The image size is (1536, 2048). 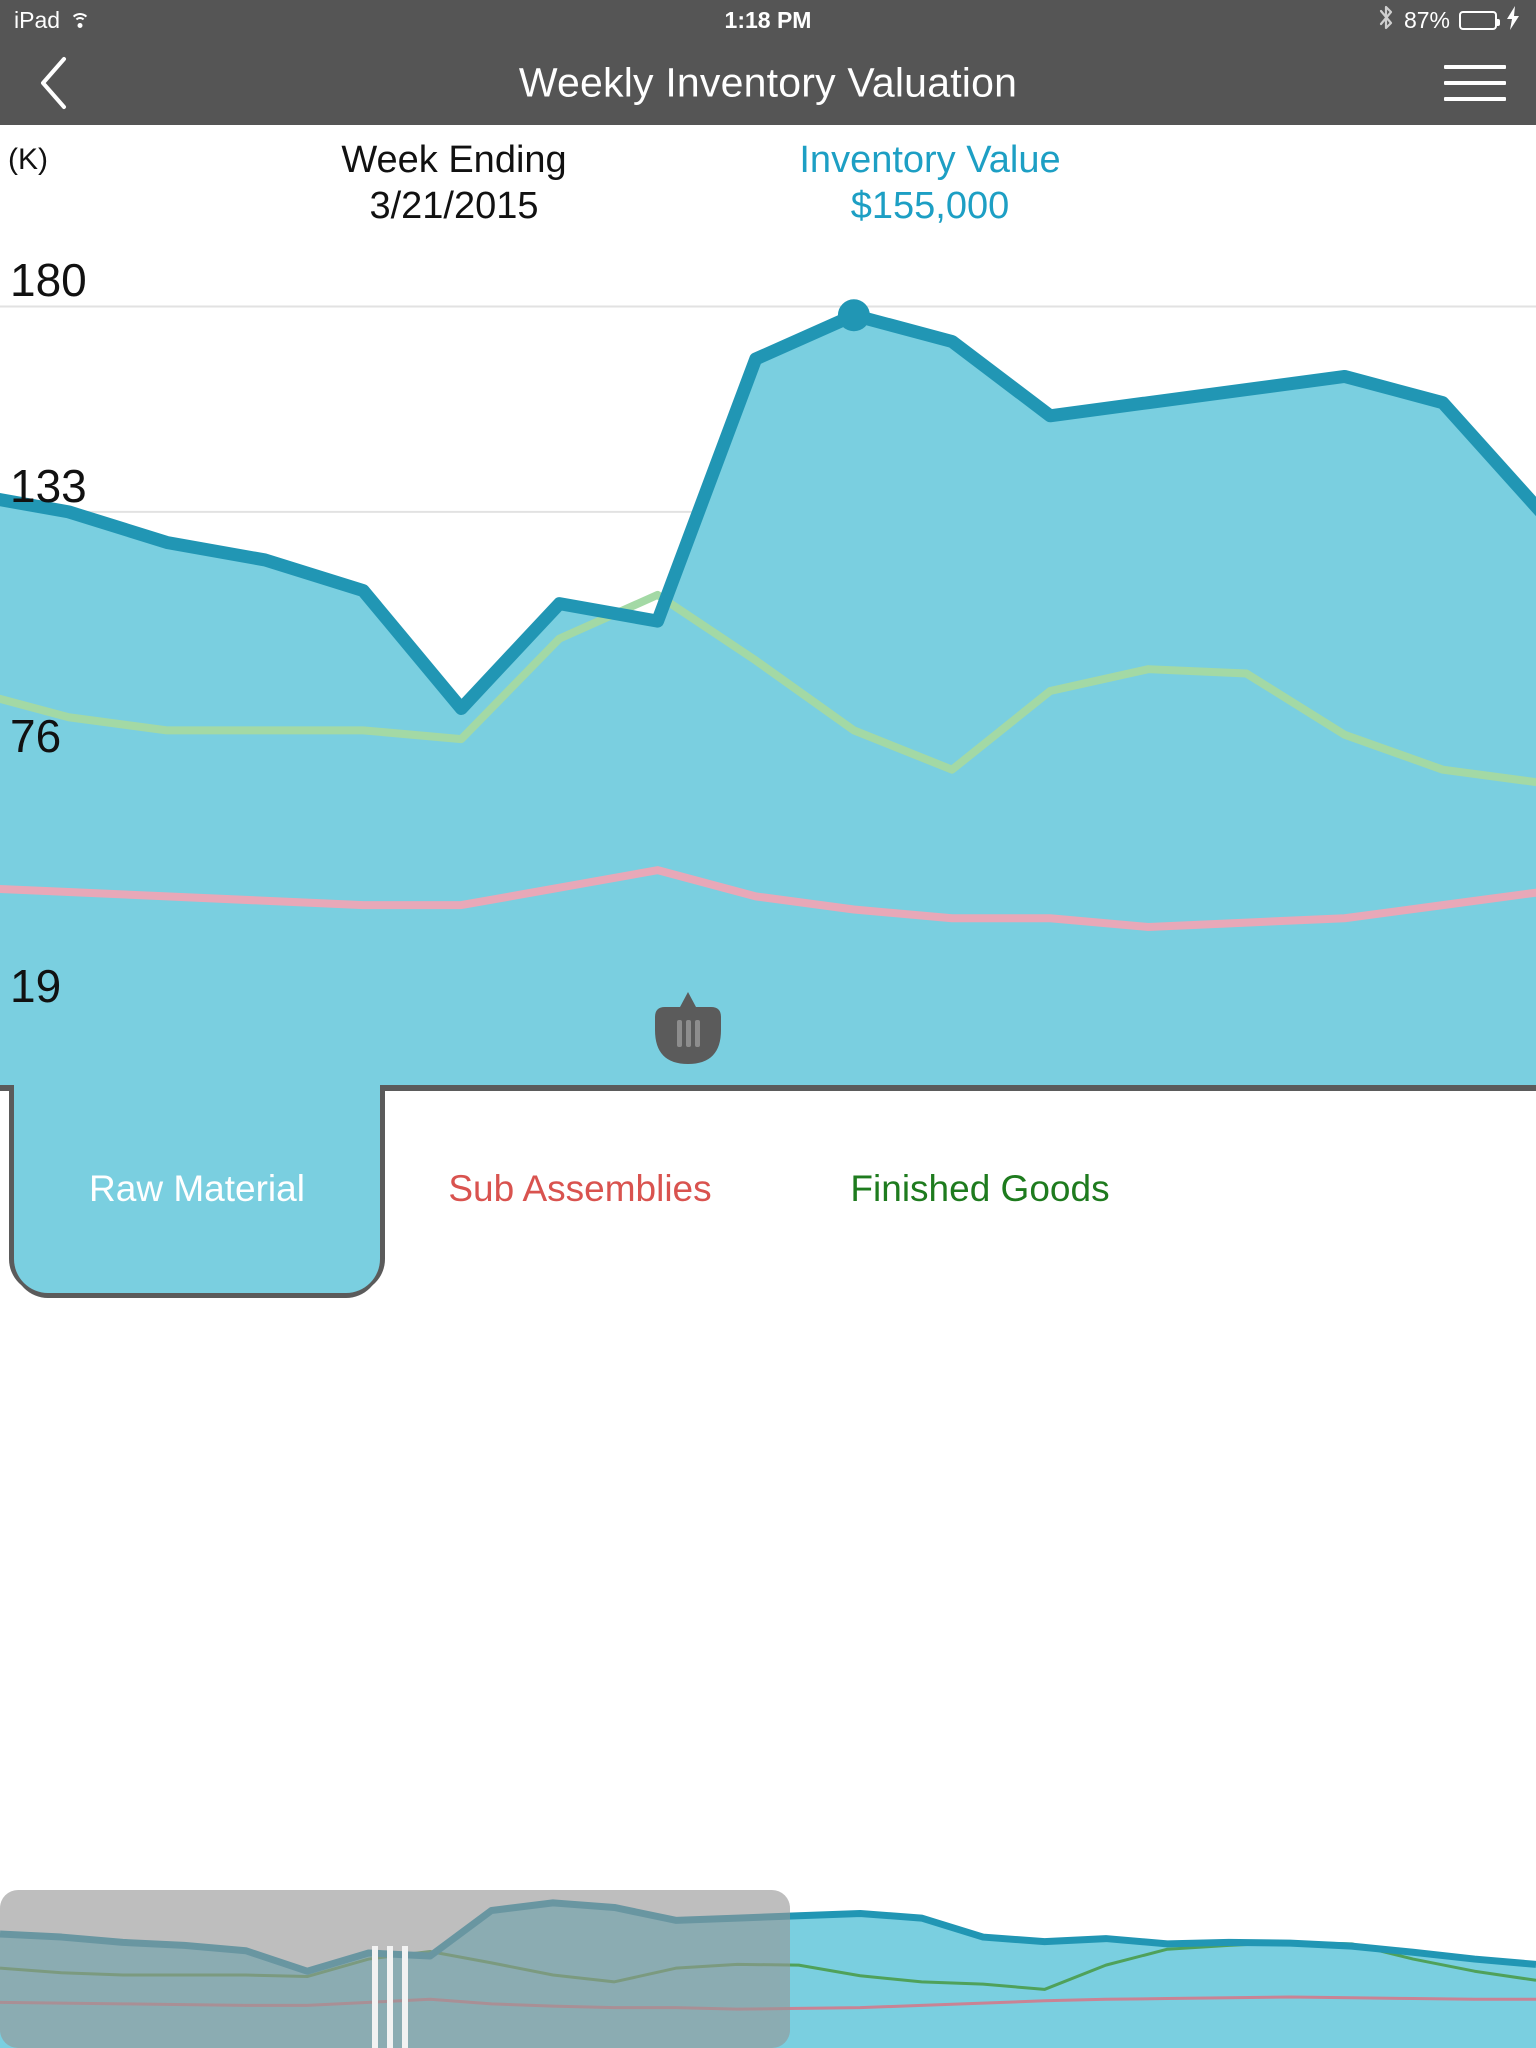 I want to click on inventory-value-label: Inventory Value, so click(x=930, y=160).